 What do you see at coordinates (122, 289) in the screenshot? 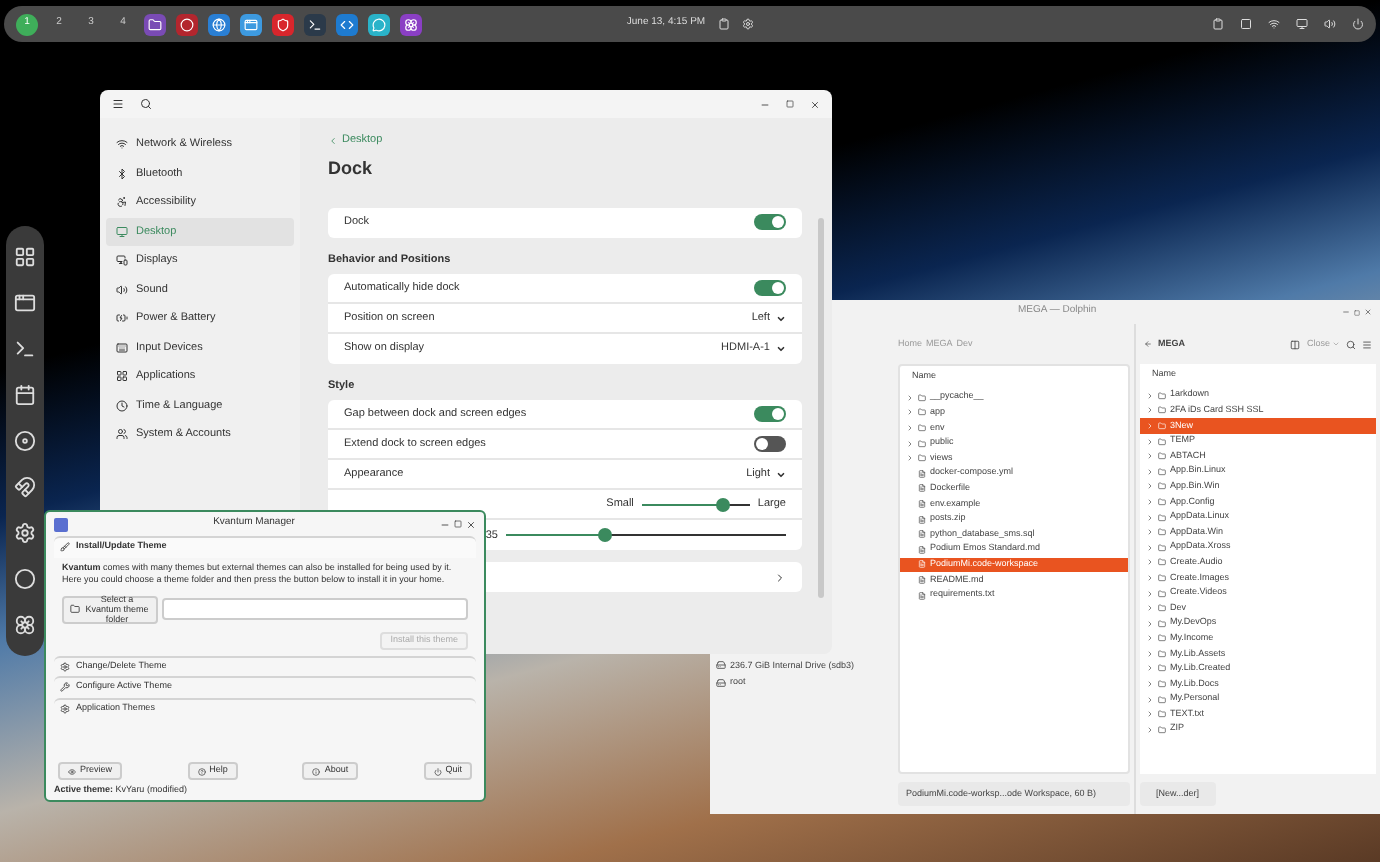
I see `speaker-icon` at bounding box center [122, 289].